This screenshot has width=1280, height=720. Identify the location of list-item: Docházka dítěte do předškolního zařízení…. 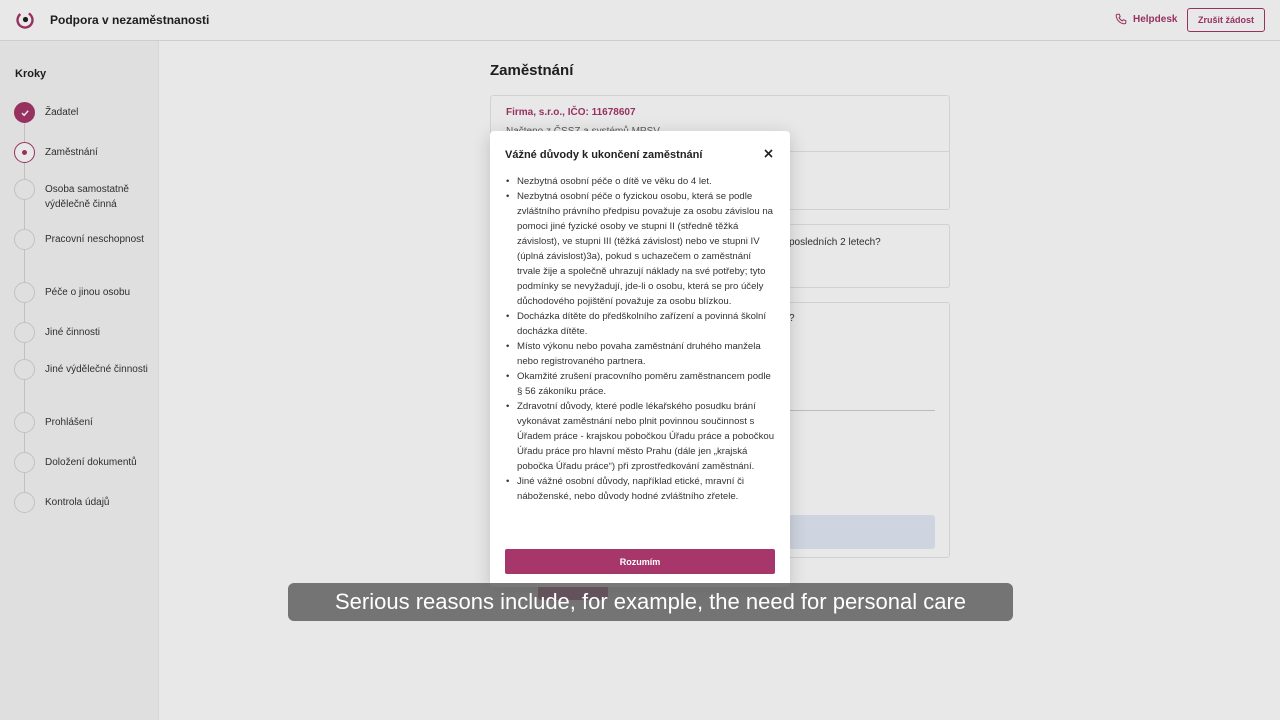
(641, 324).